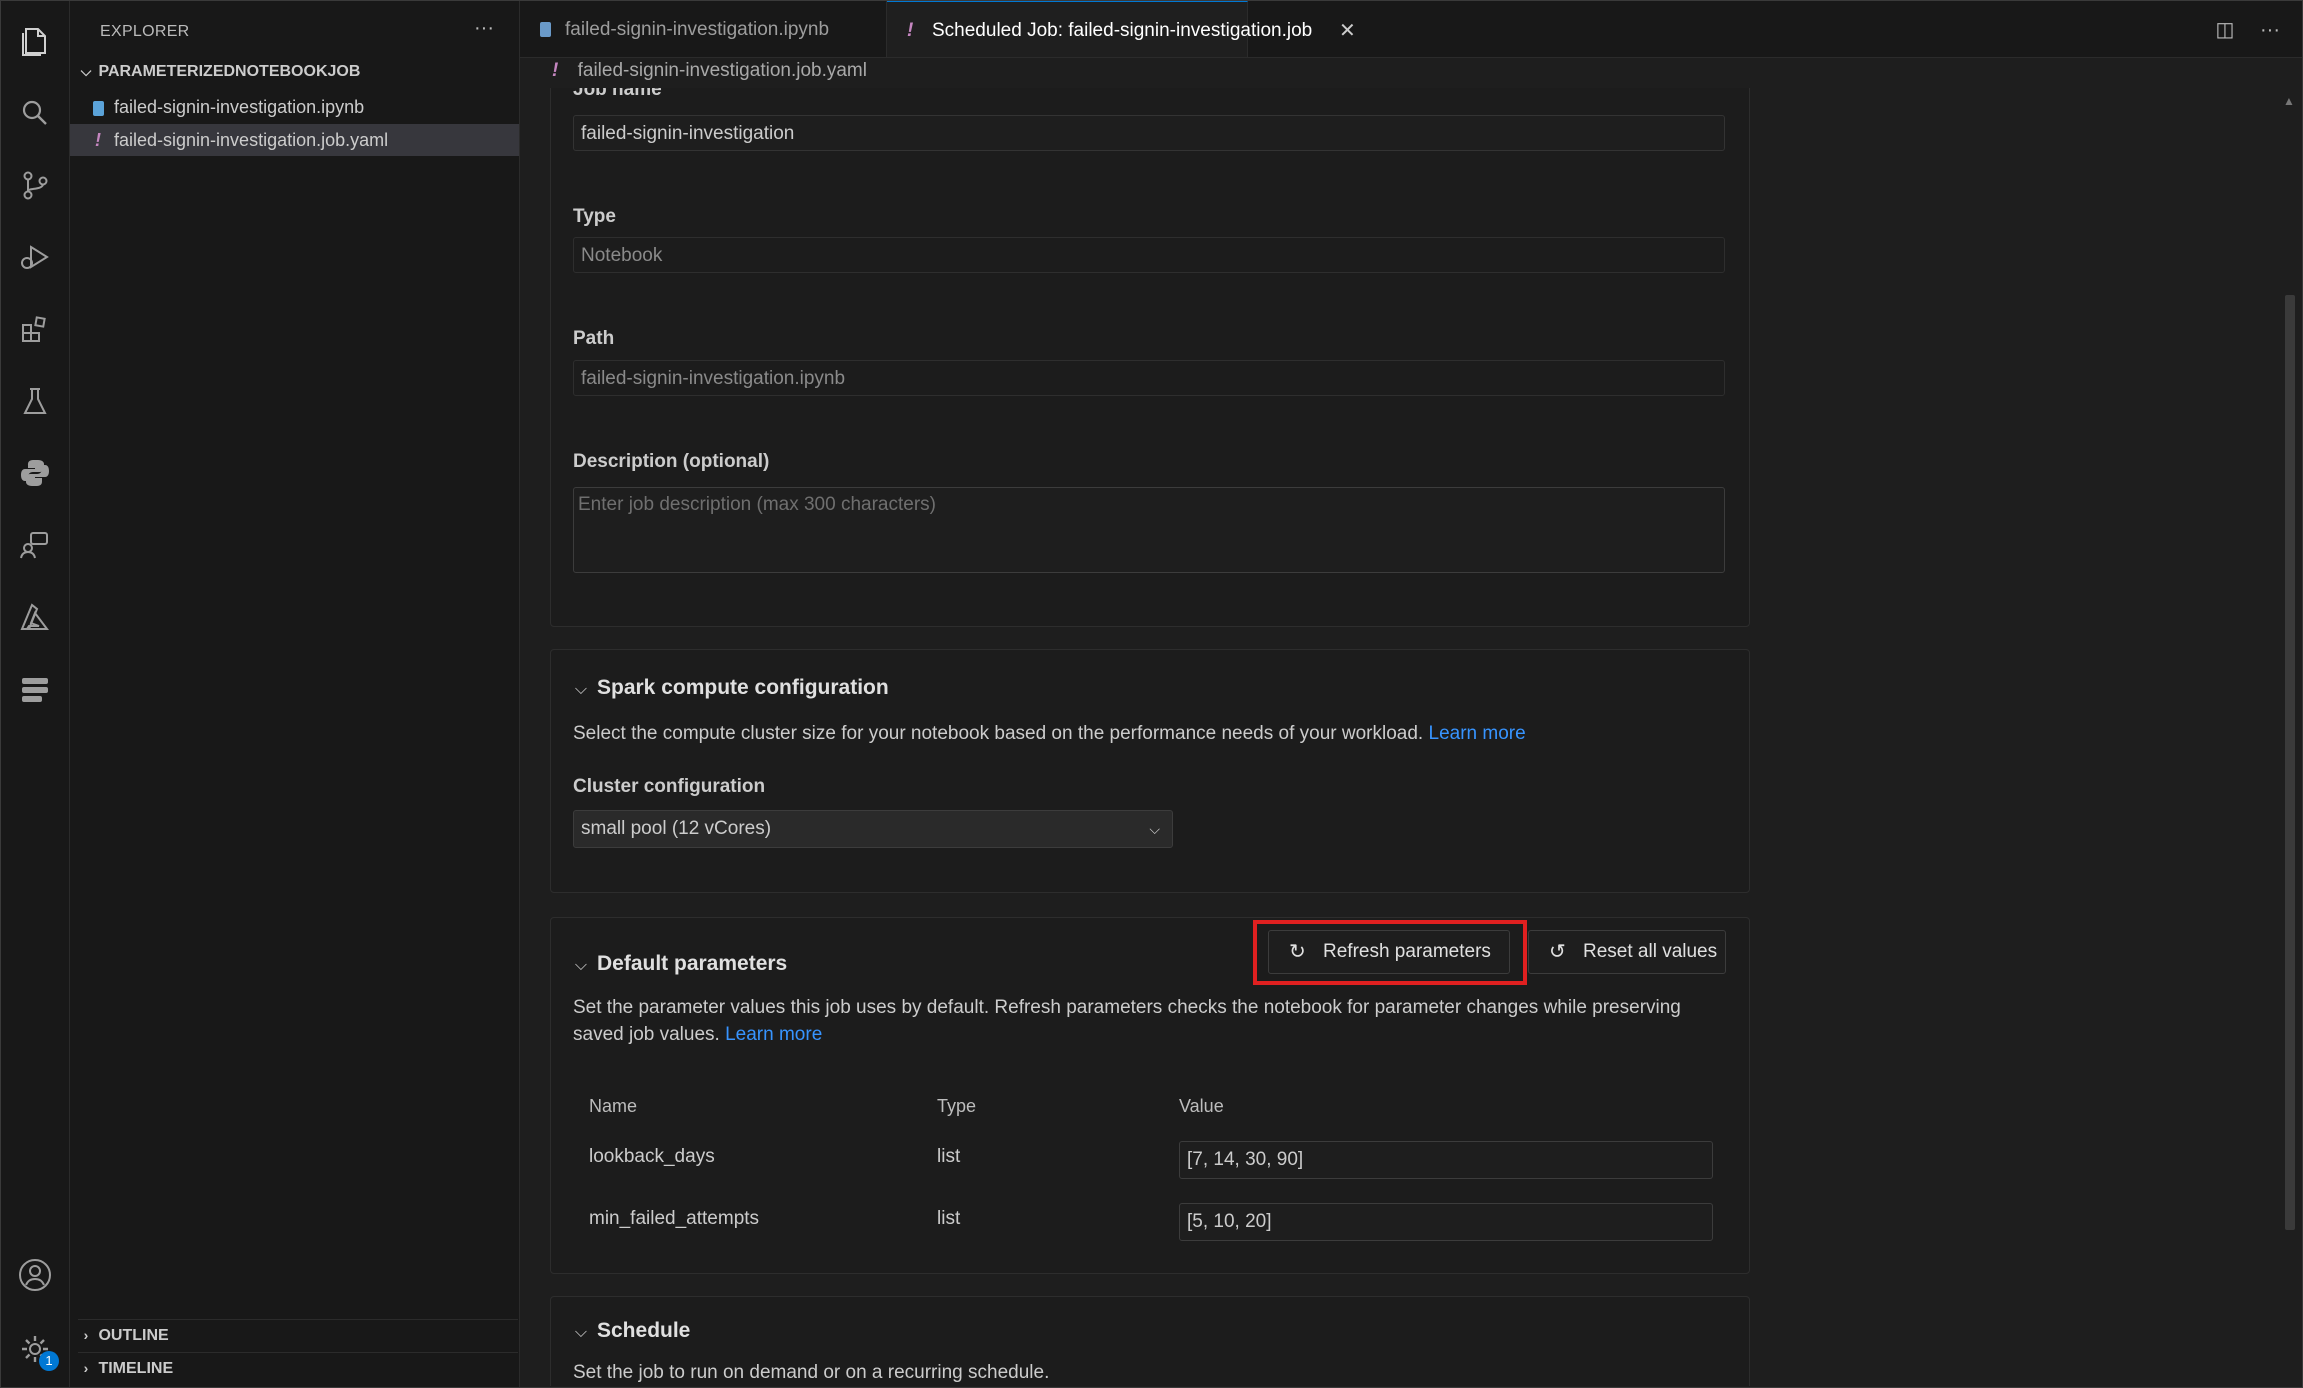 The width and height of the screenshot is (2303, 1388). What do you see at coordinates (35, 689) in the screenshot?
I see `data-icon` at bounding box center [35, 689].